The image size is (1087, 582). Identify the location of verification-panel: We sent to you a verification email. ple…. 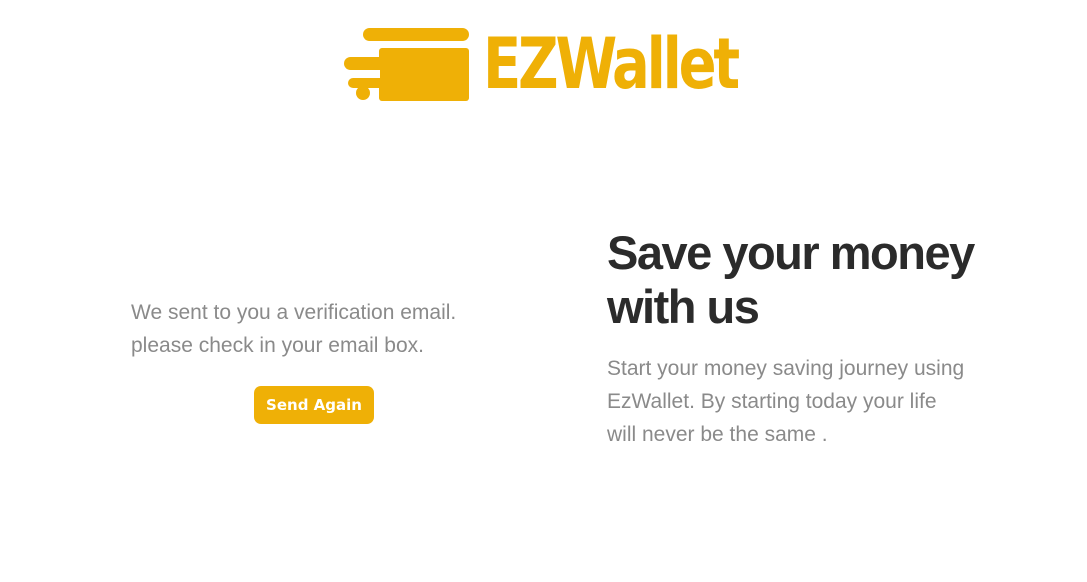
(321, 360).